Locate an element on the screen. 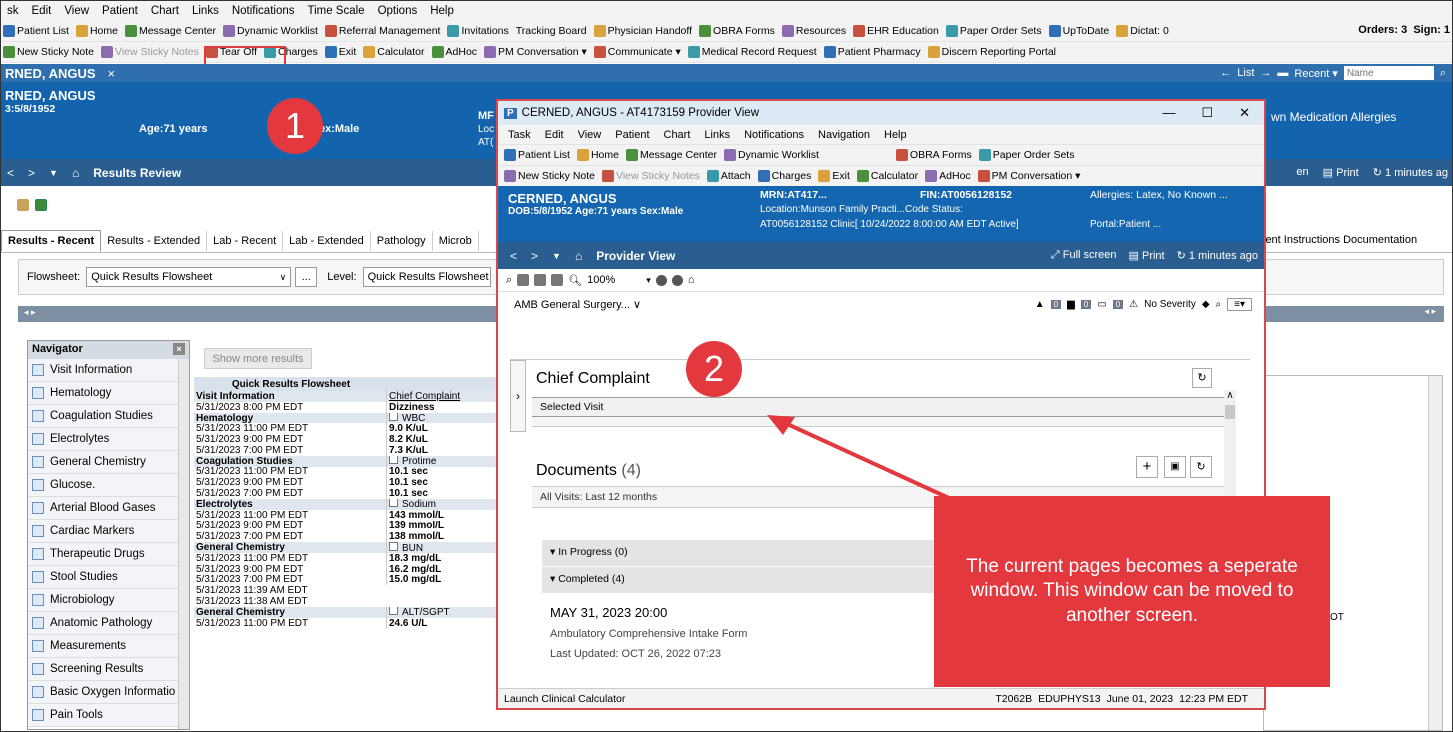 This screenshot has width=1453, height=732. toolbar-patient-pharmacy-button: Patient Pharmacy is located at coordinates (872, 52).